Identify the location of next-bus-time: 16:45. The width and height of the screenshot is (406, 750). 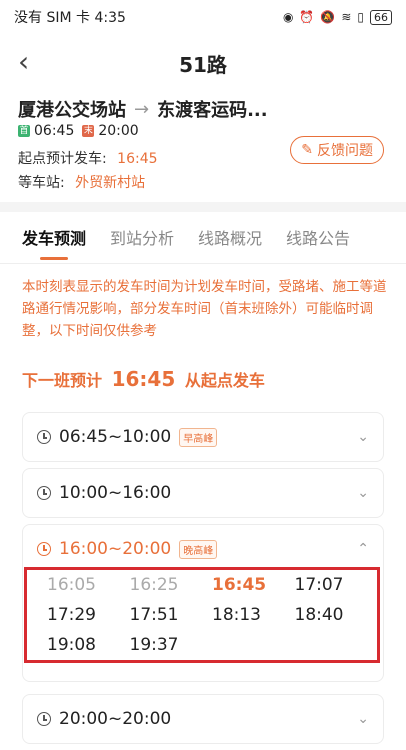
(143, 379).